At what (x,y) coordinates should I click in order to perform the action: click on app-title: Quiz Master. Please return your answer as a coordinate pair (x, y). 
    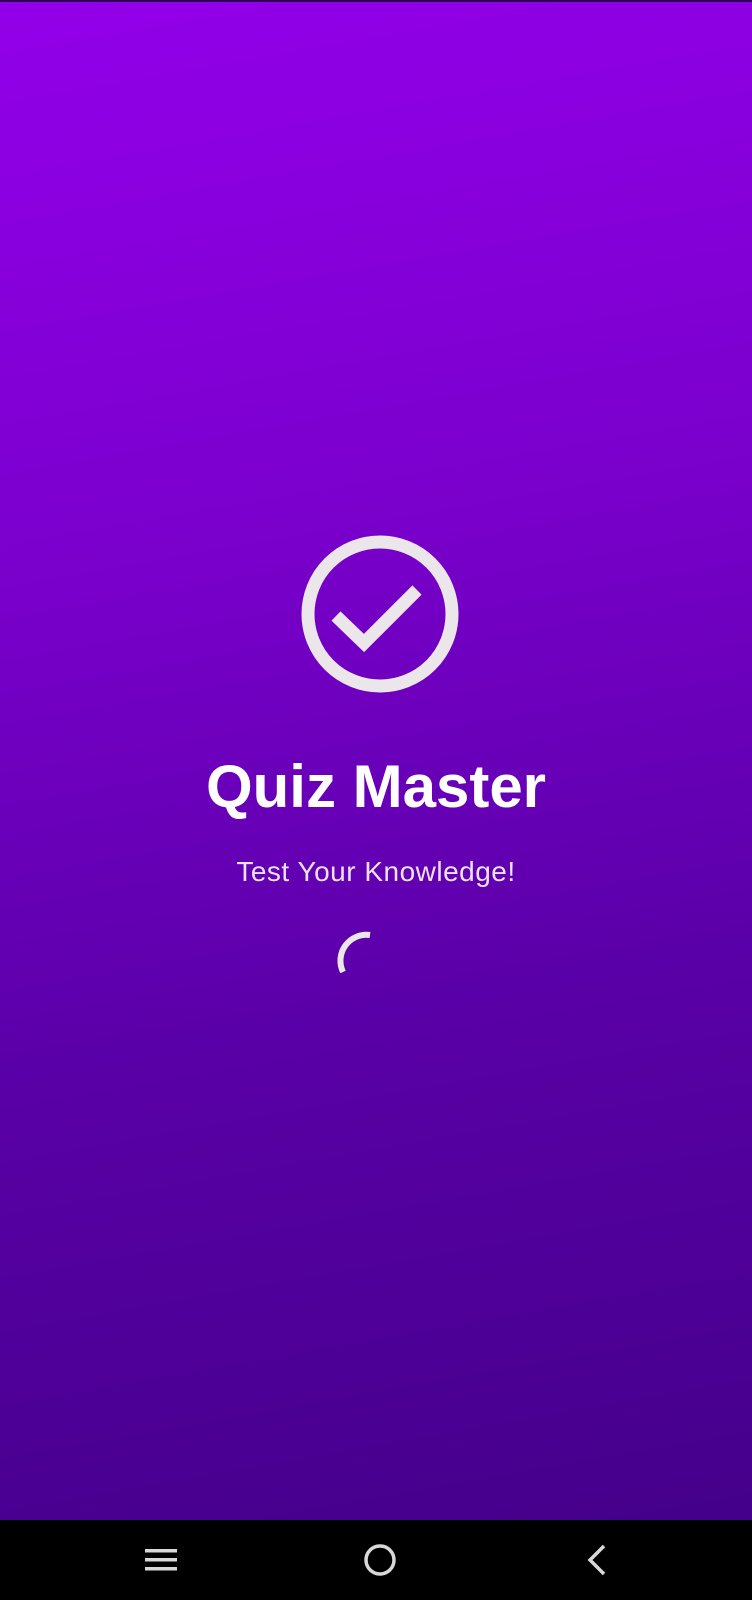
    Looking at the image, I should click on (376, 786).